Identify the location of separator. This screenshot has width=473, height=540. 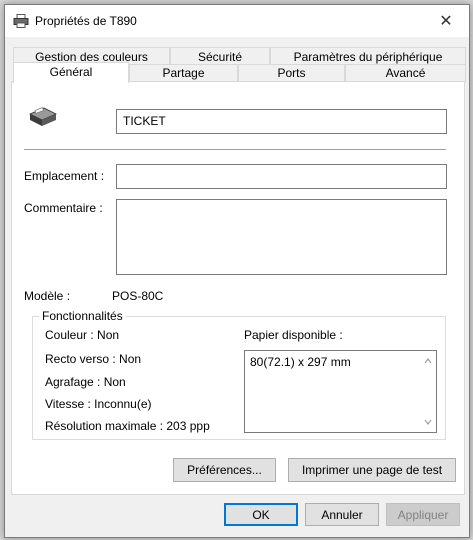
(235, 149).